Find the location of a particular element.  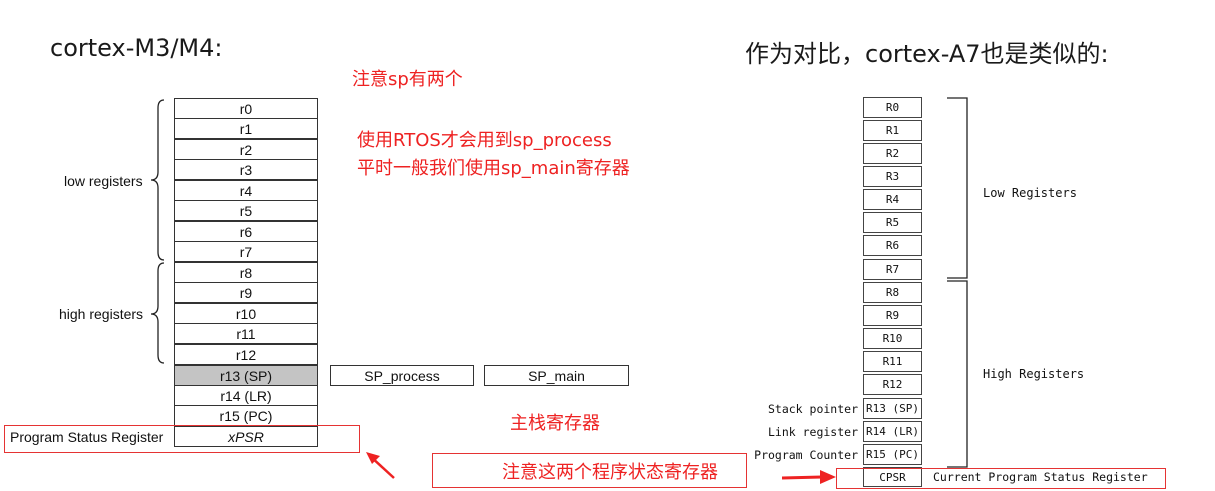

left-reg-r13-sp: r13 (SP) is located at coordinates (246, 375).